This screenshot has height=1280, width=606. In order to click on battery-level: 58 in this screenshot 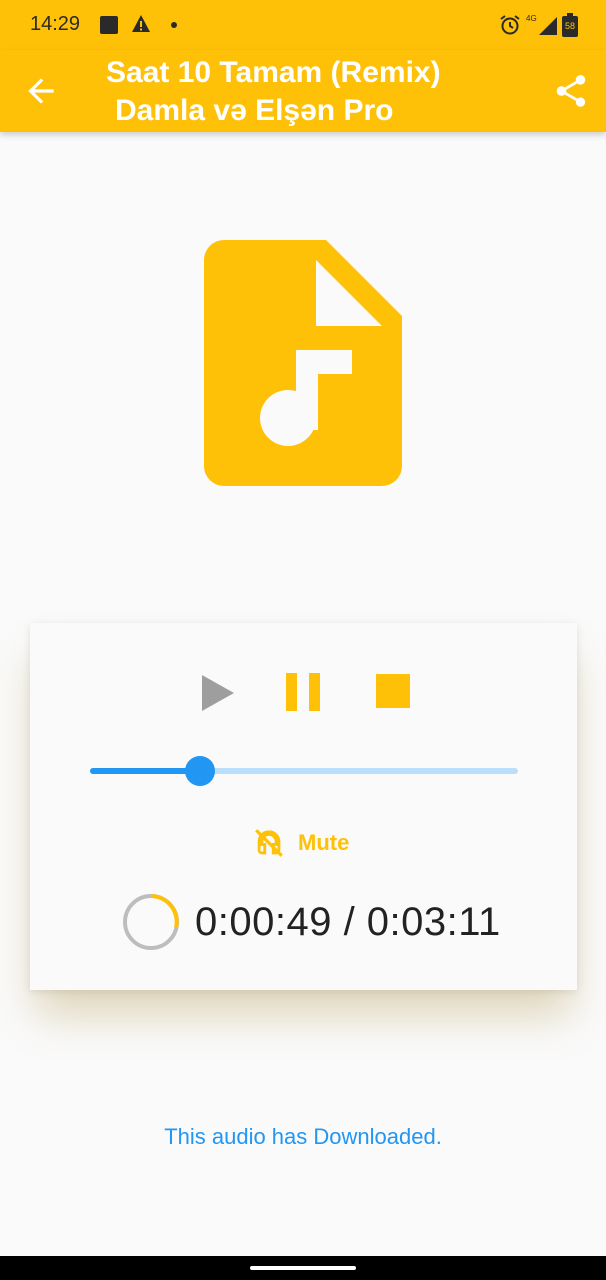, I will do `click(570, 26)`.